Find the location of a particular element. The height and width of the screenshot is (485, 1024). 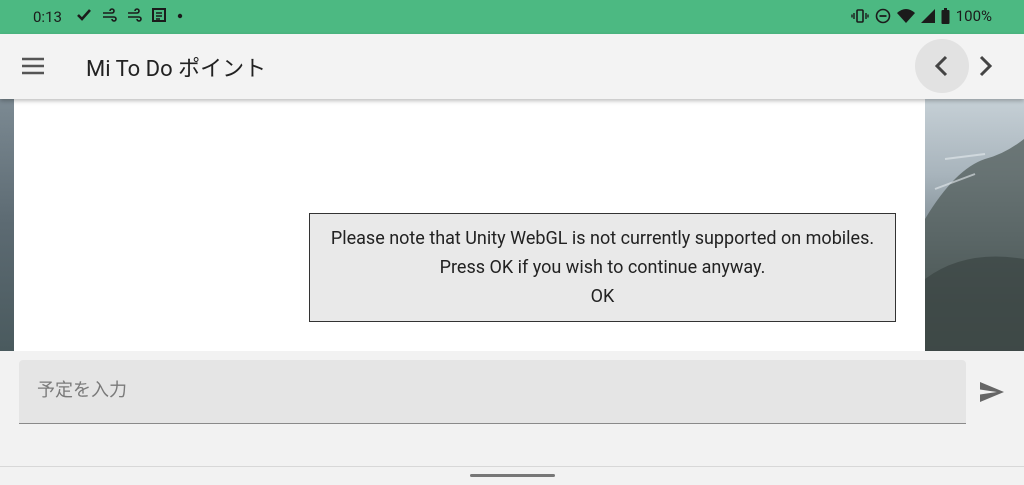

notification-icons is located at coordinates (130, 15).